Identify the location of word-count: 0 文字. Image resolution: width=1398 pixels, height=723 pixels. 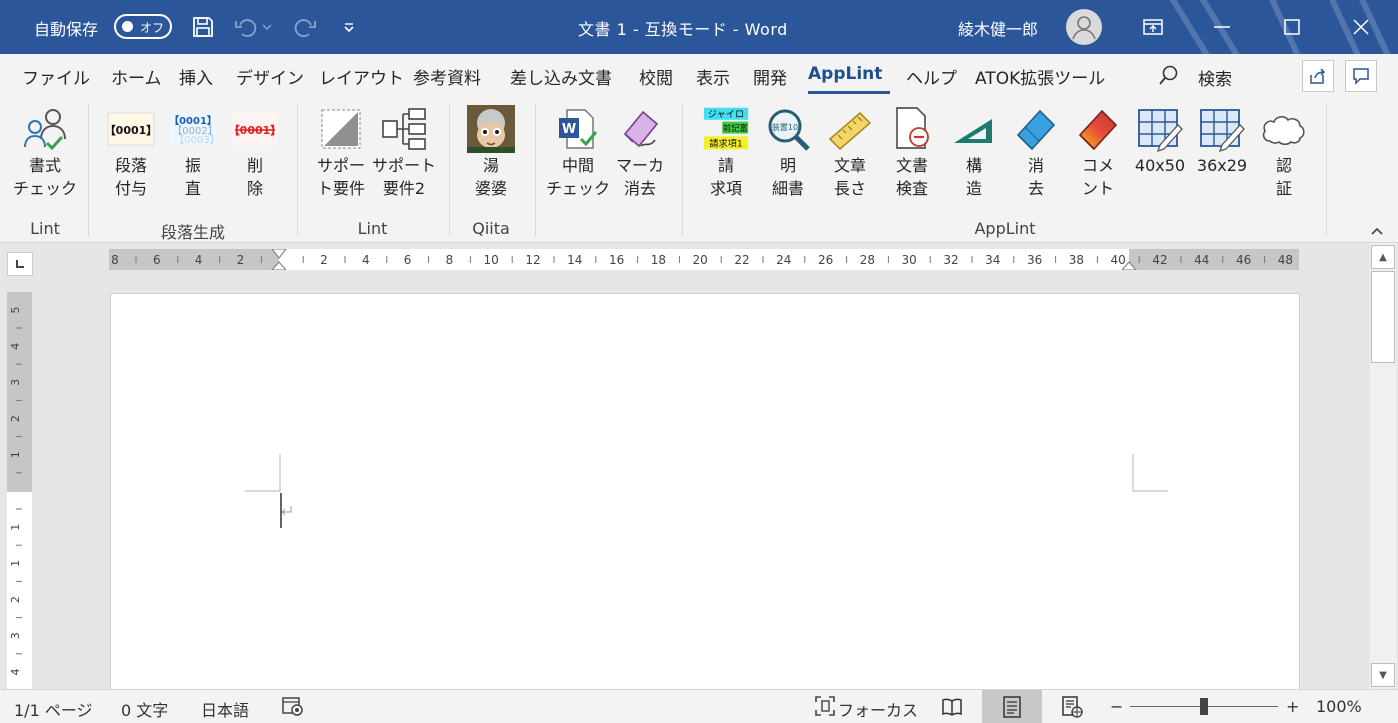
(144, 709).